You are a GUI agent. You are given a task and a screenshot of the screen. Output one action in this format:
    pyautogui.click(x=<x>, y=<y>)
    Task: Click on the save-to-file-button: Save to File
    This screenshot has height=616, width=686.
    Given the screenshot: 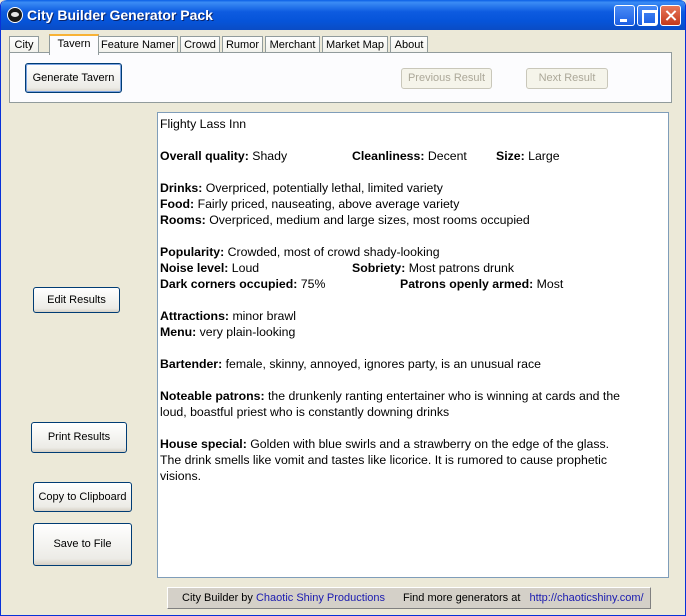 What is the action you would take?
    pyautogui.click(x=82, y=544)
    